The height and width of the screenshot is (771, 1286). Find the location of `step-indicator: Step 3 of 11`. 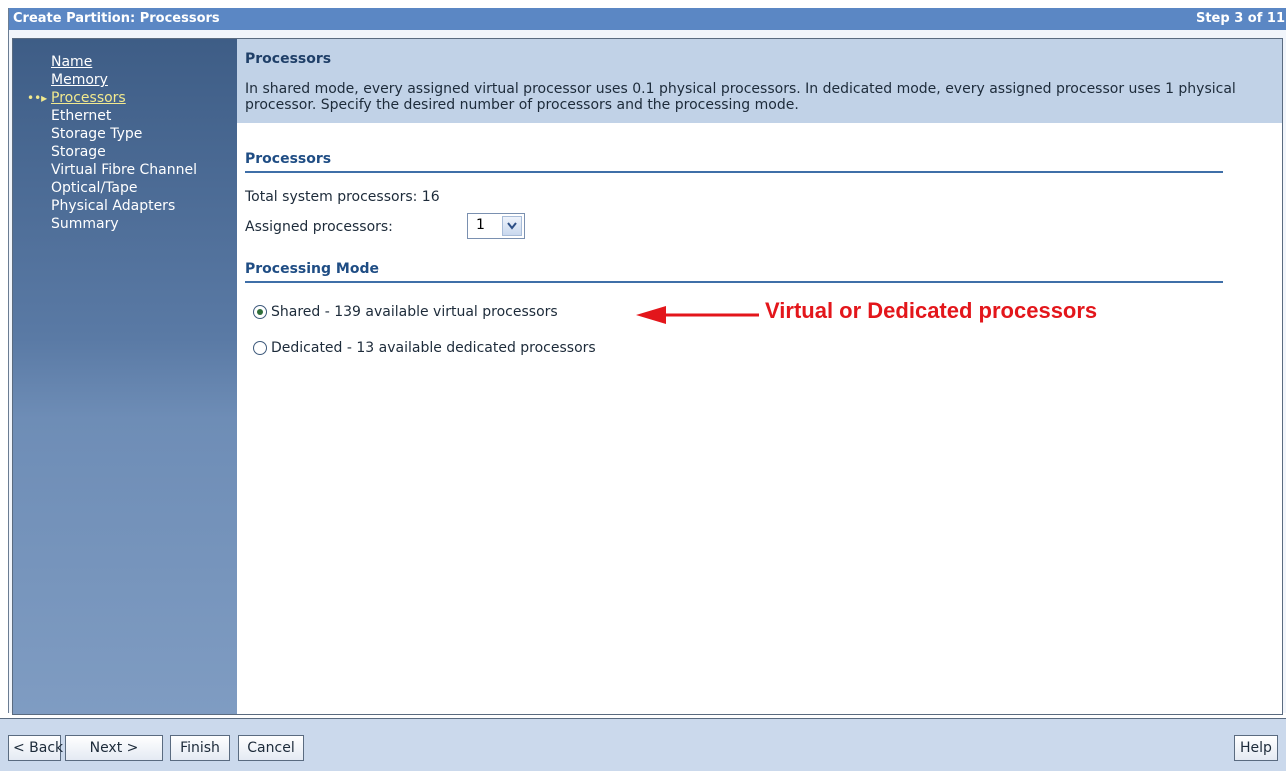

step-indicator: Step 3 of 11 is located at coordinates (1240, 18).